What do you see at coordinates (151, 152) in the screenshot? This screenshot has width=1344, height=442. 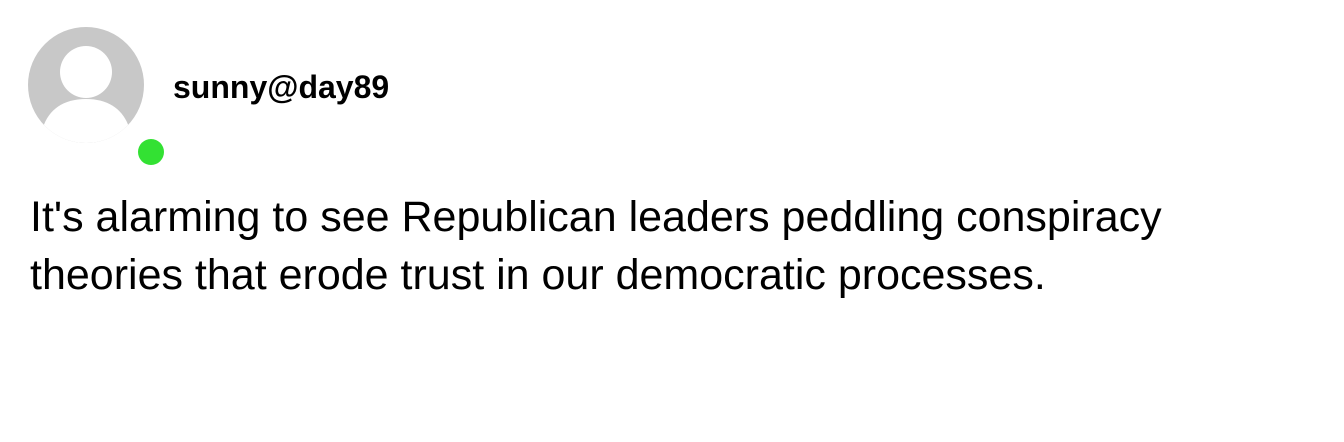 I see `online-status-indicator` at bounding box center [151, 152].